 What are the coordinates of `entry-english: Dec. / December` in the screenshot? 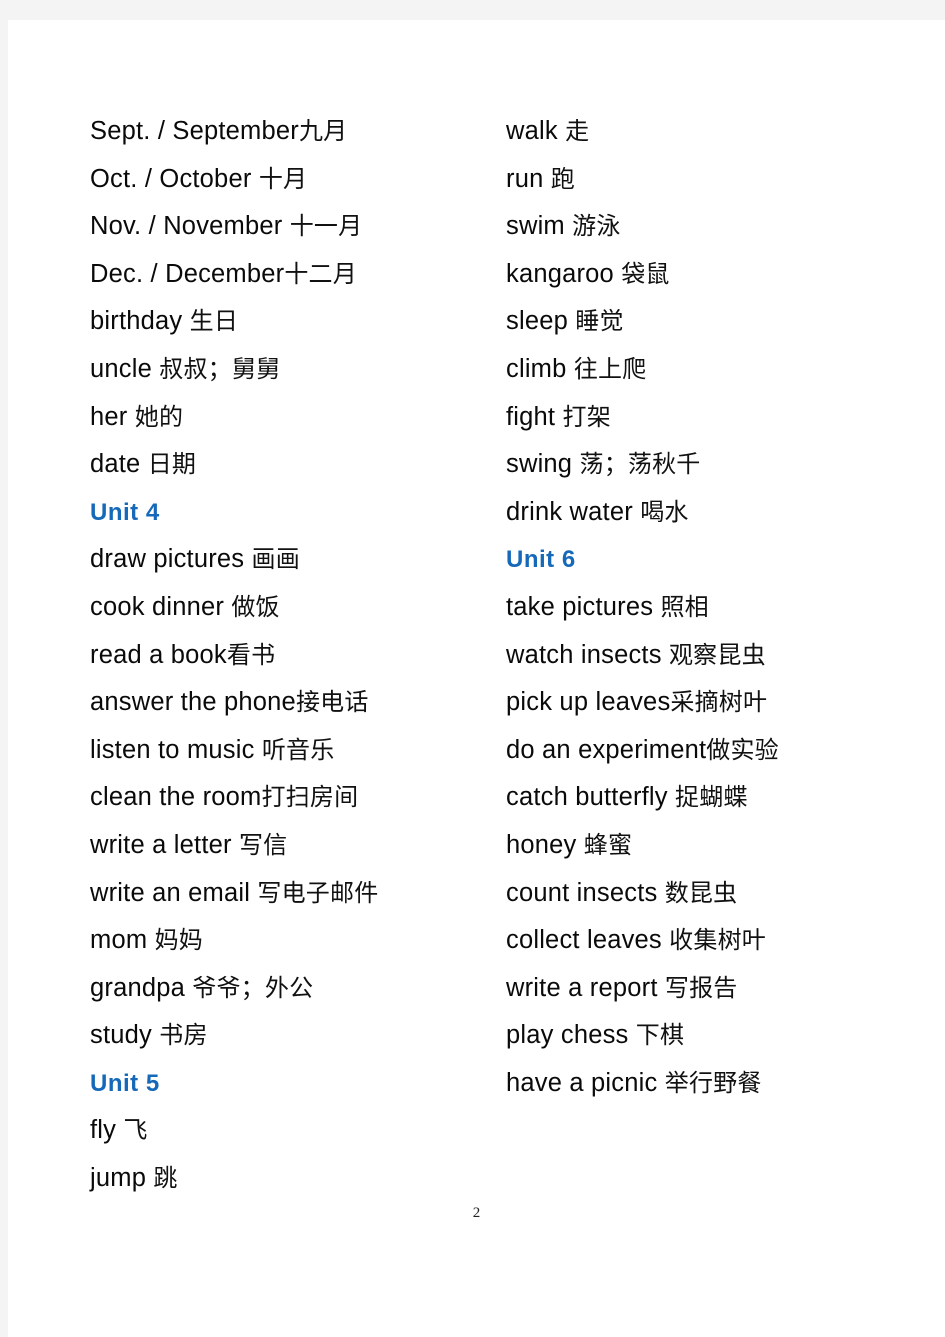 It's located at (187, 273).